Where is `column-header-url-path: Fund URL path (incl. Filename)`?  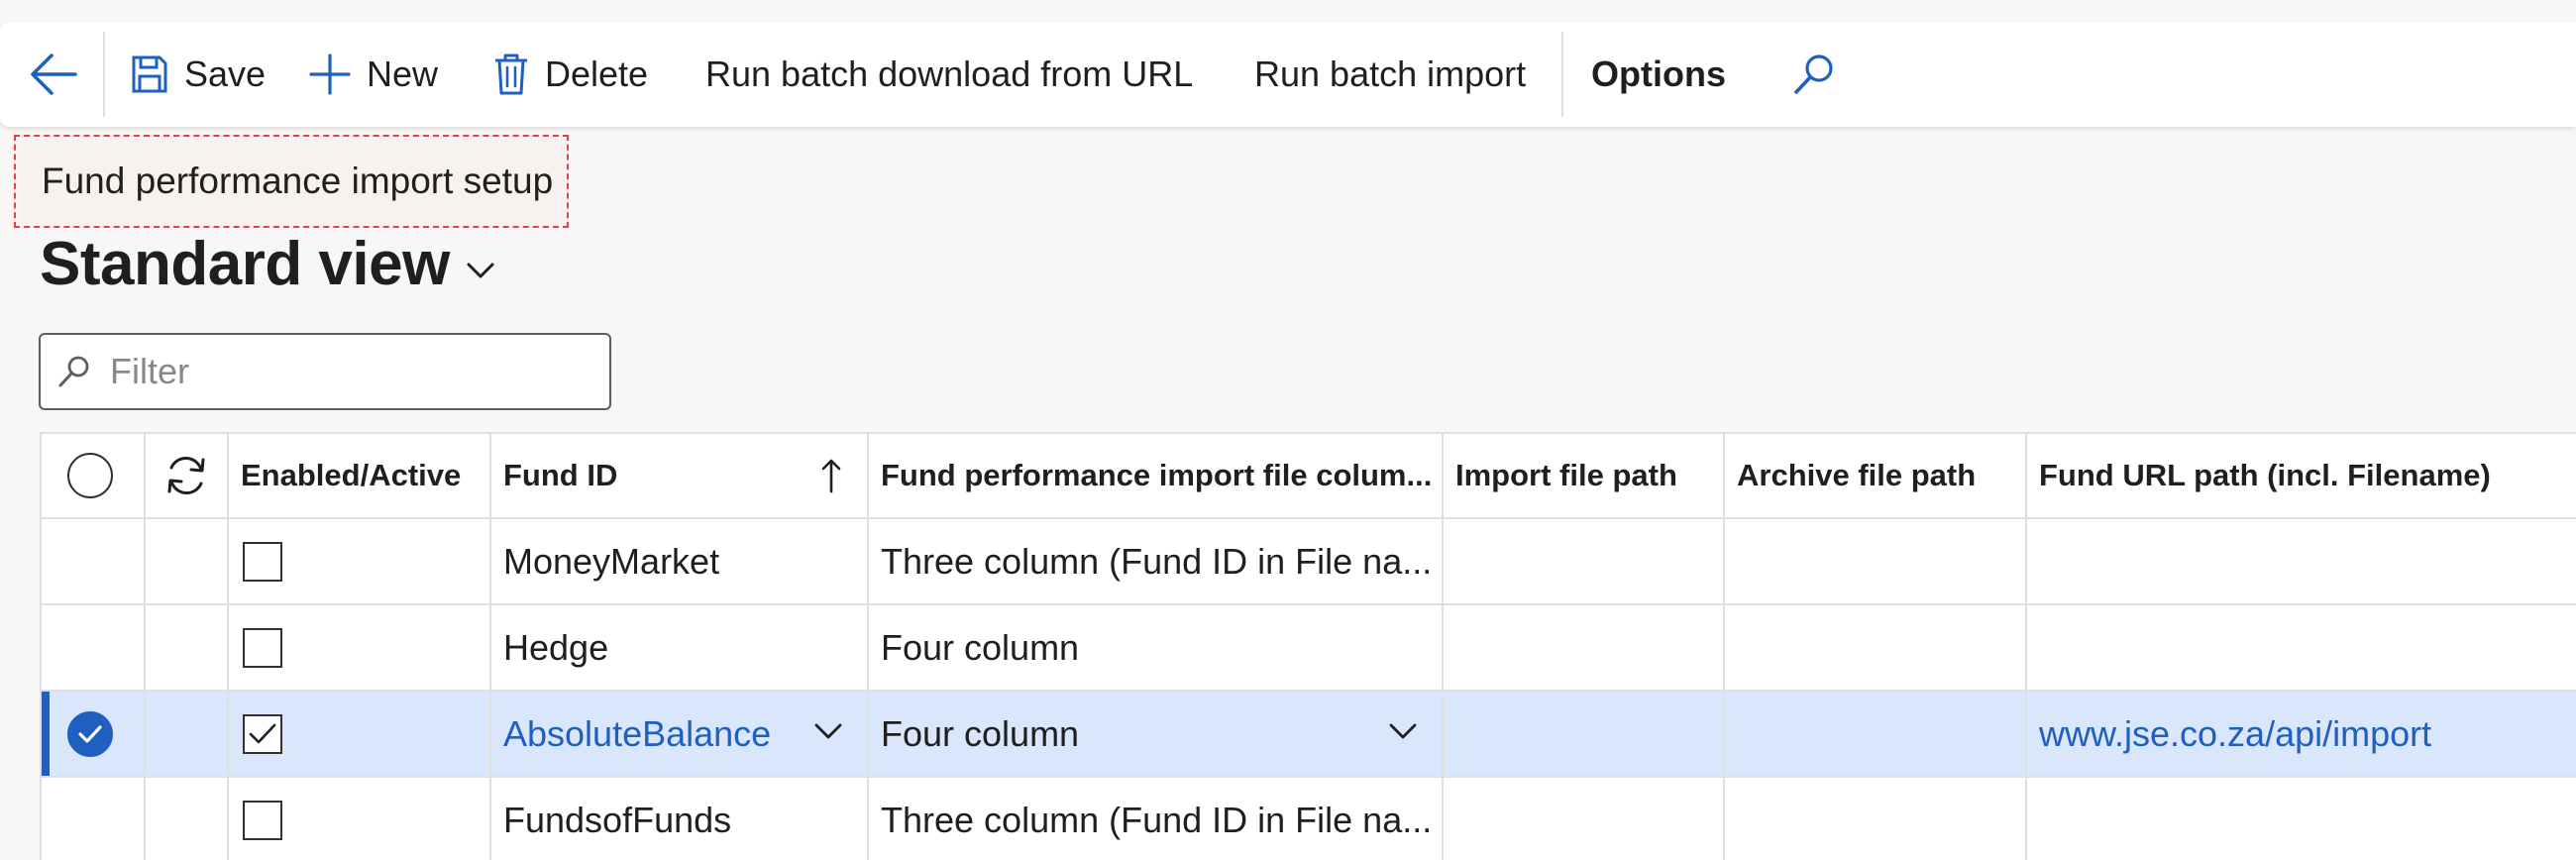
column-header-url-path: Fund URL path (incl. Filename) is located at coordinates (2302, 475).